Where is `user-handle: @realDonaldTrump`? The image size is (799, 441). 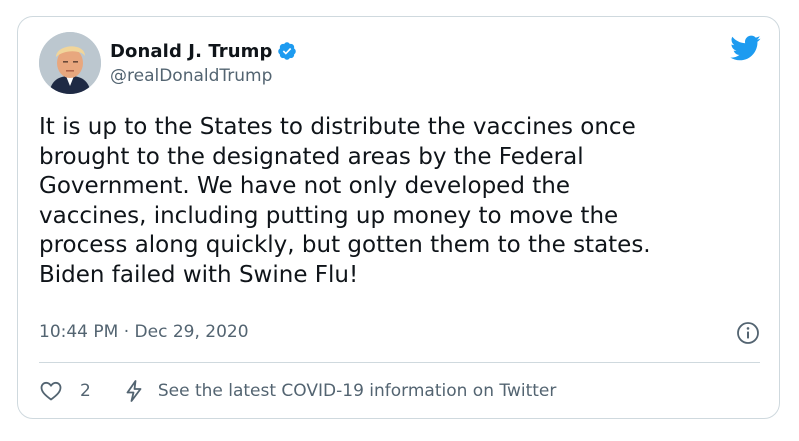
user-handle: @realDonaldTrump is located at coordinates (203, 76).